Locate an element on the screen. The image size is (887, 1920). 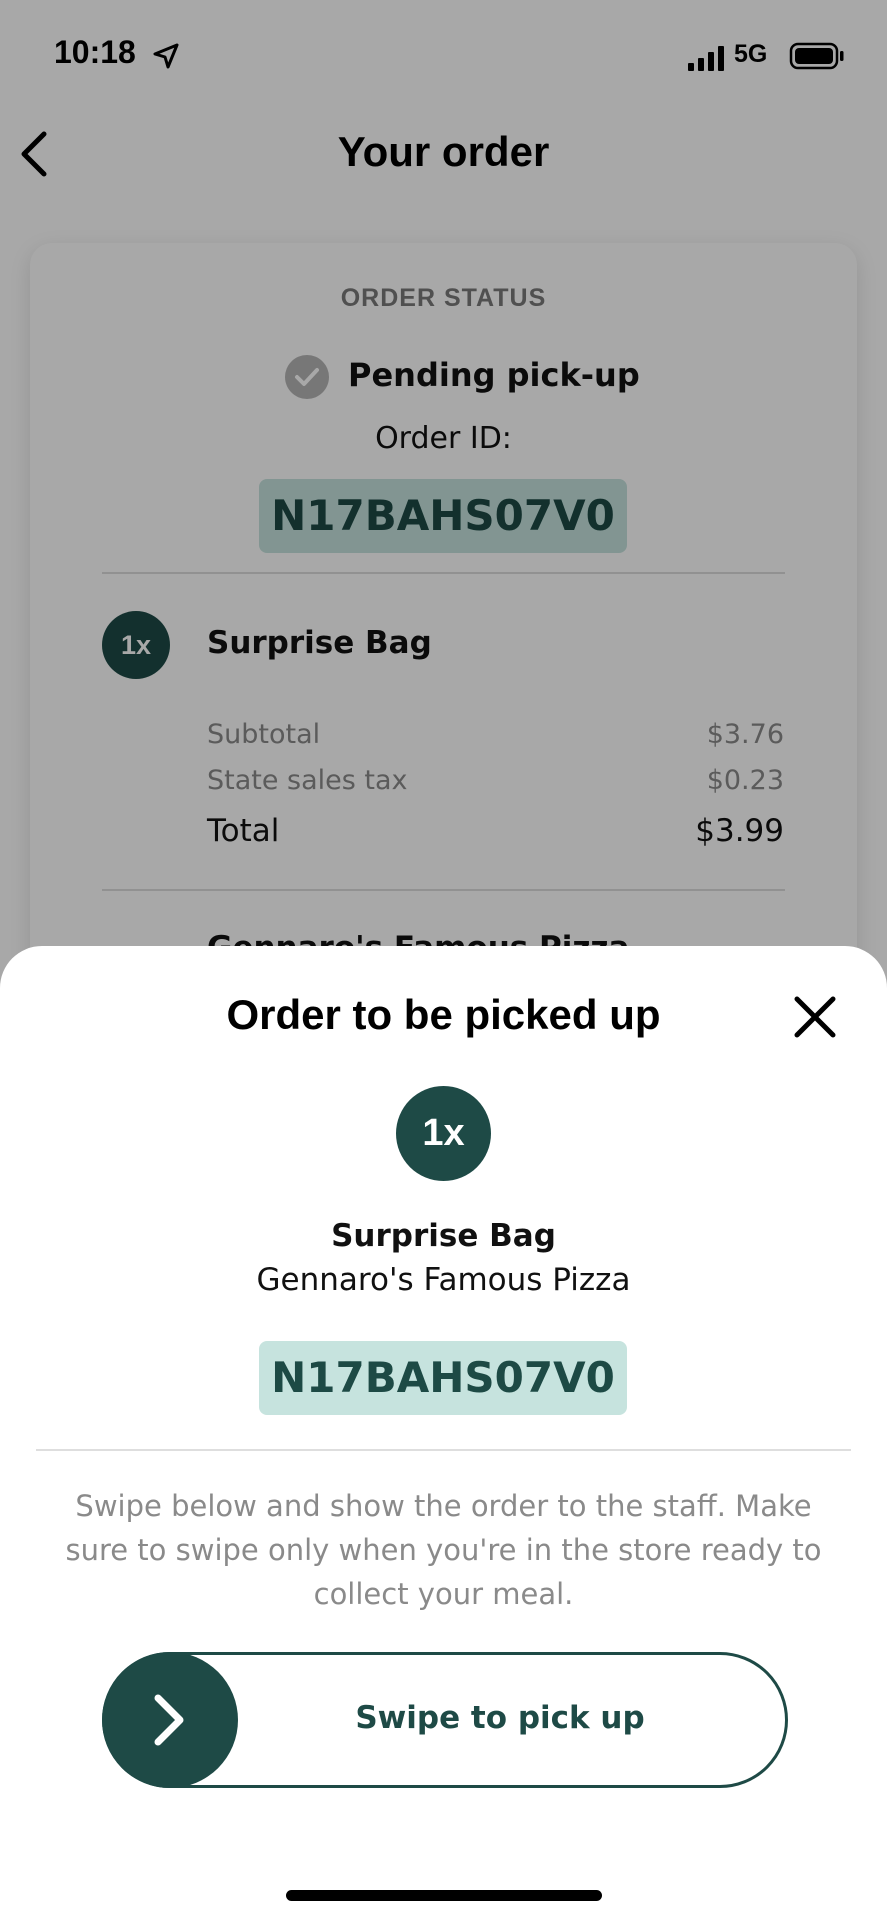
order-id-code: N17BAHS07V0 is located at coordinates (443, 1378).